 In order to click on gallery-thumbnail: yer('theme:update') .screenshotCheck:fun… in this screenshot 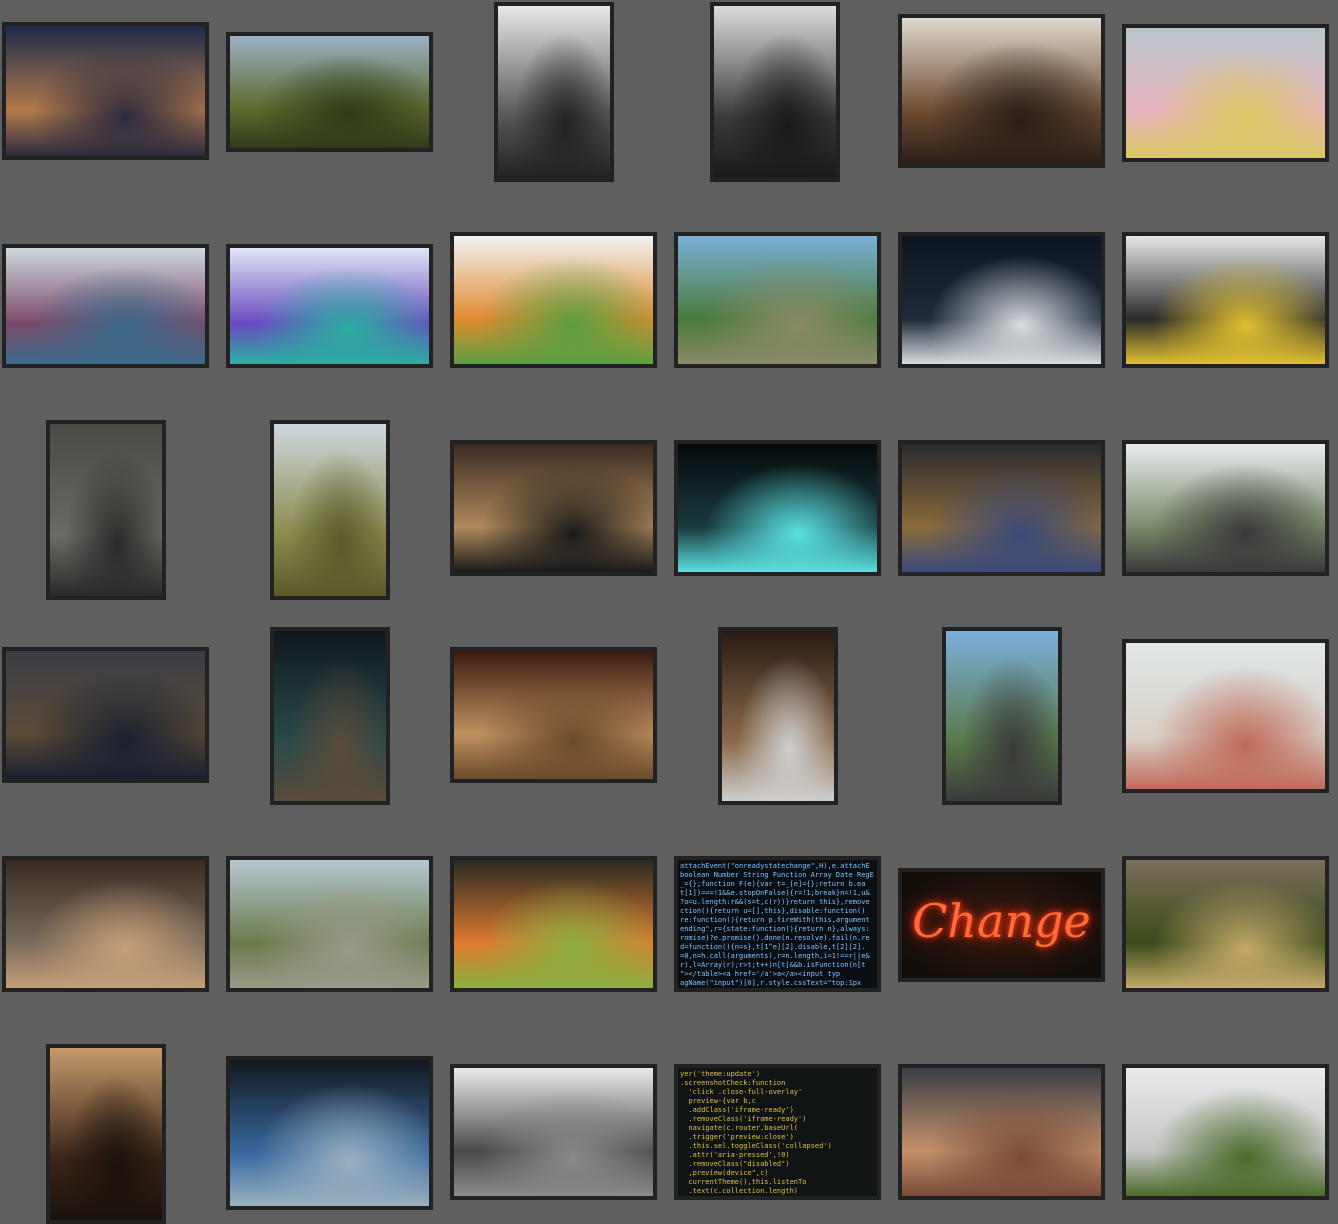, I will do `click(777, 1132)`.